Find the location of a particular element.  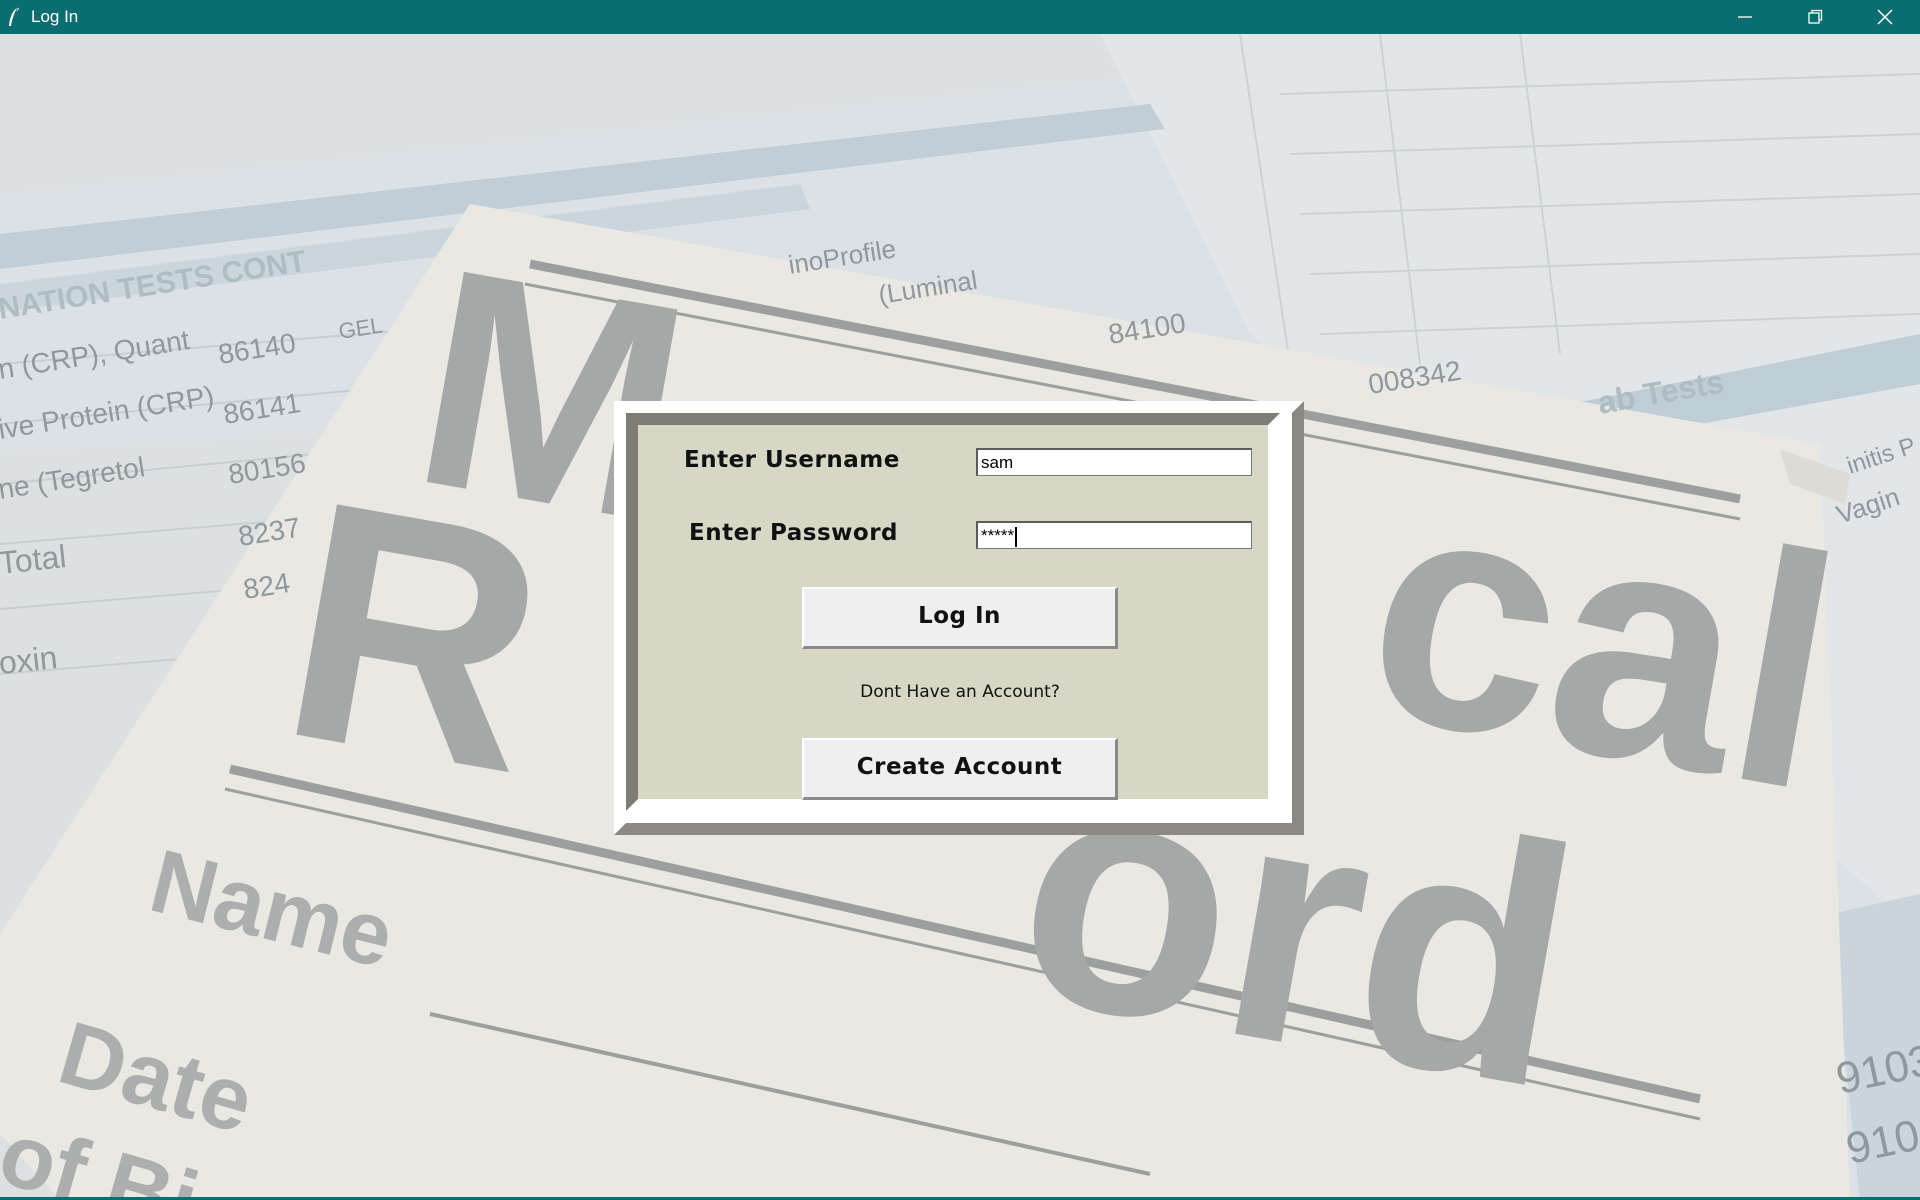

username-value: sam is located at coordinates (997, 462).